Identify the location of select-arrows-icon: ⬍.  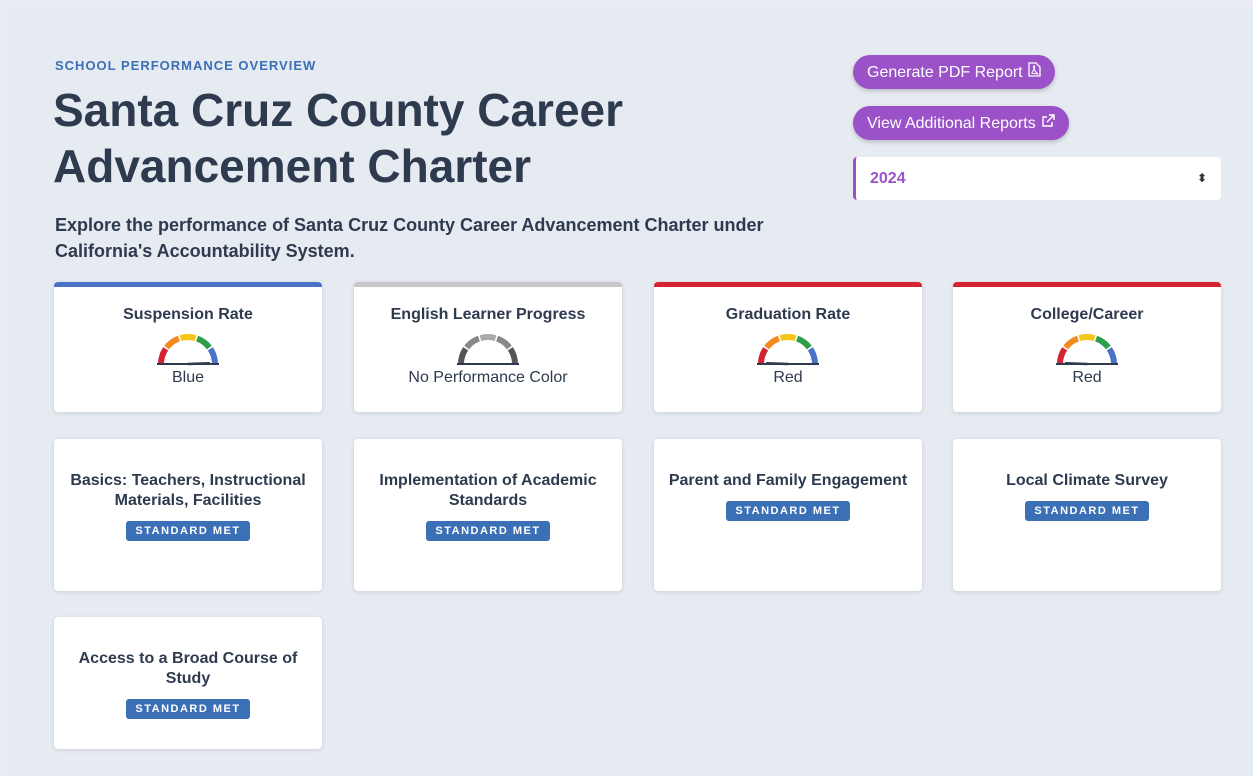
(1201, 178).